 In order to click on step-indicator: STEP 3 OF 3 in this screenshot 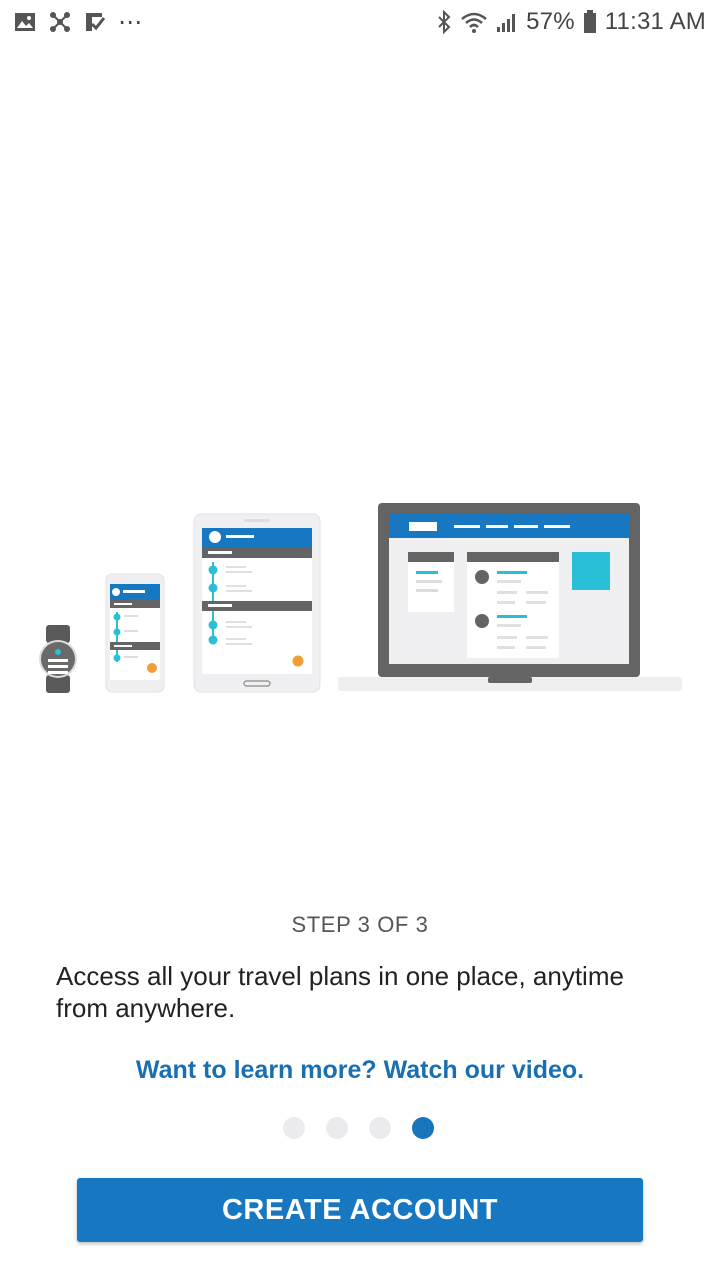, I will do `click(360, 924)`.